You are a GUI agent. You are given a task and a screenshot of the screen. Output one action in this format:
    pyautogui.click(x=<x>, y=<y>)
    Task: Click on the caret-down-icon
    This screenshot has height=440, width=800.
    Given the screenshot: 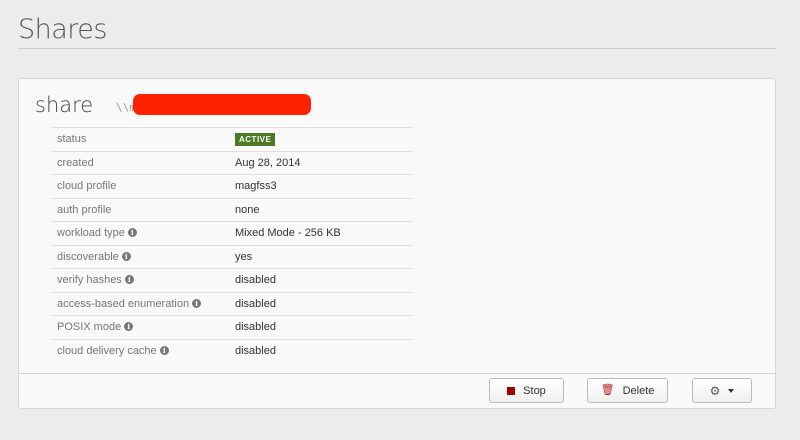 What is the action you would take?
    pyautogui.click(x=731, y=390)
    